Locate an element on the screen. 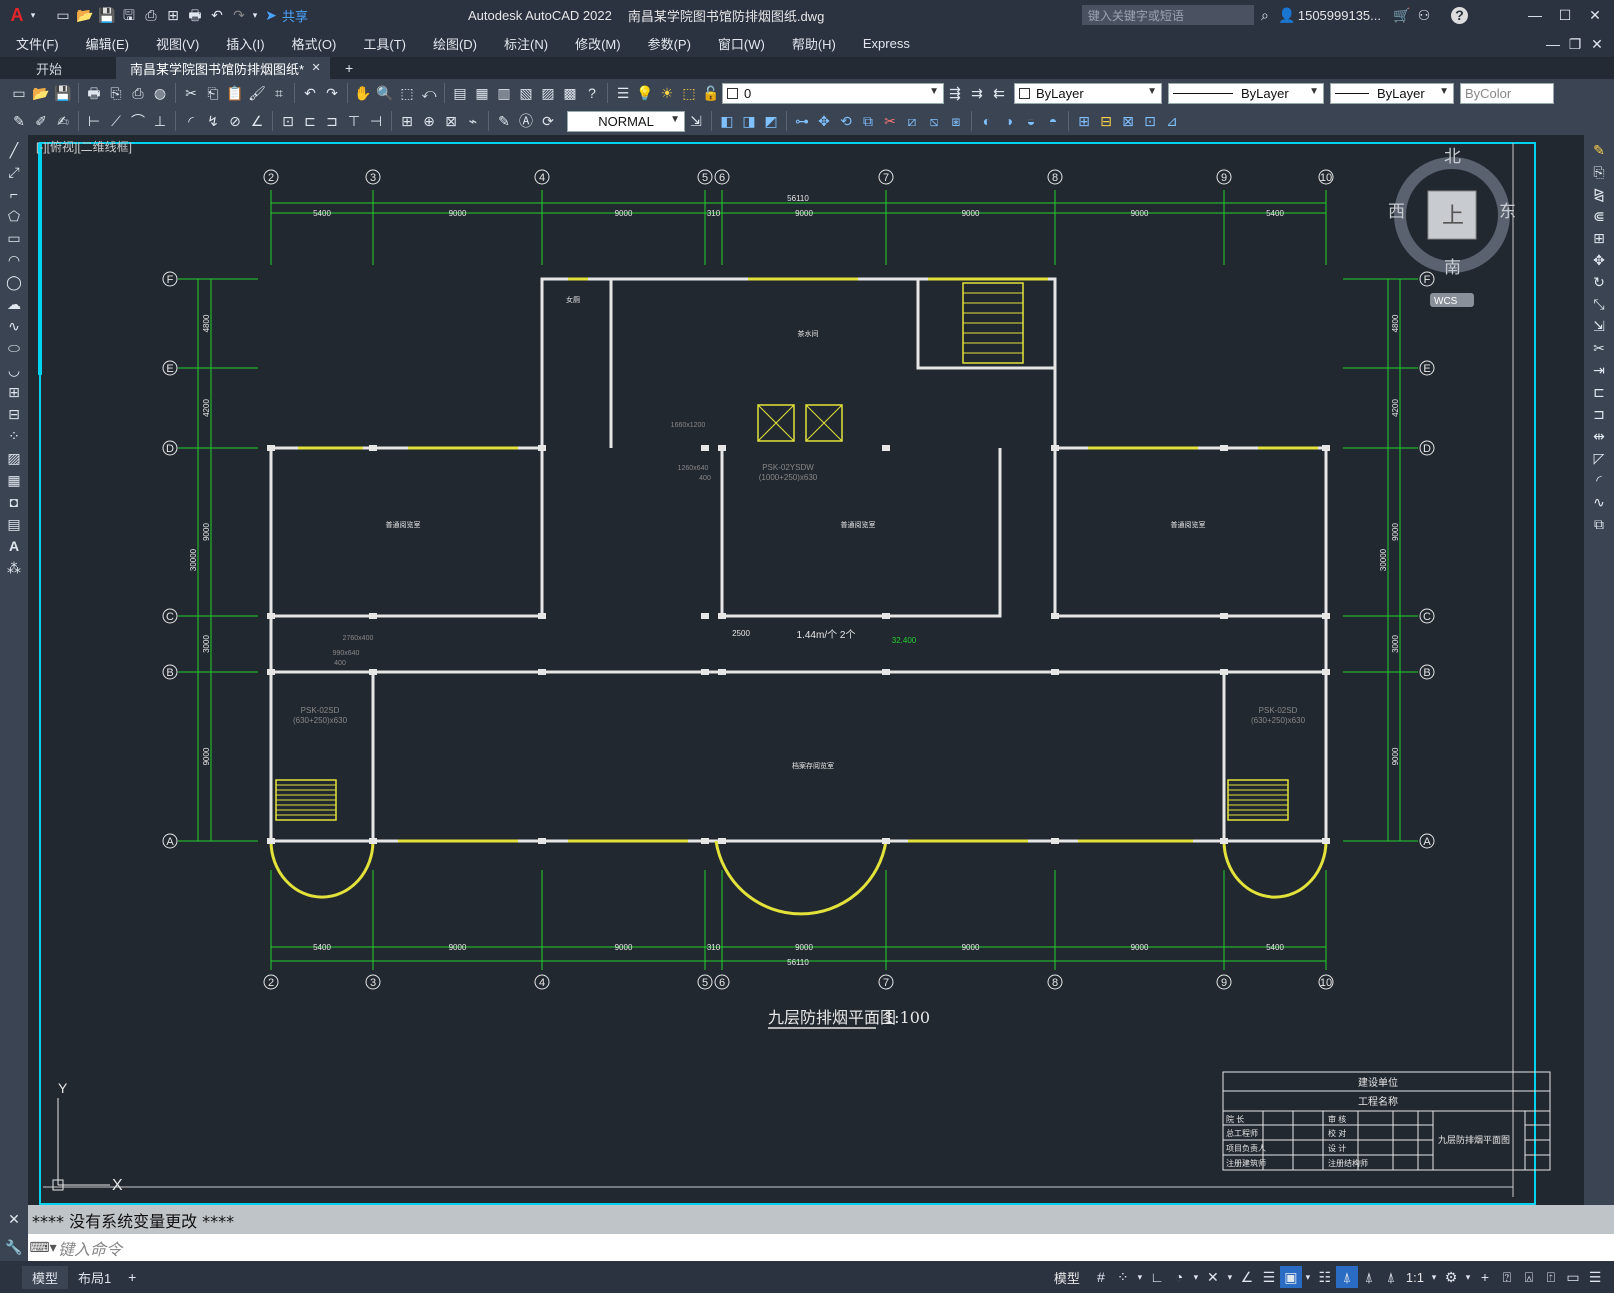 This screenshot has width=1614, height=1293. stretch-icon: ⇲ is located at coordinates (1599, 326).